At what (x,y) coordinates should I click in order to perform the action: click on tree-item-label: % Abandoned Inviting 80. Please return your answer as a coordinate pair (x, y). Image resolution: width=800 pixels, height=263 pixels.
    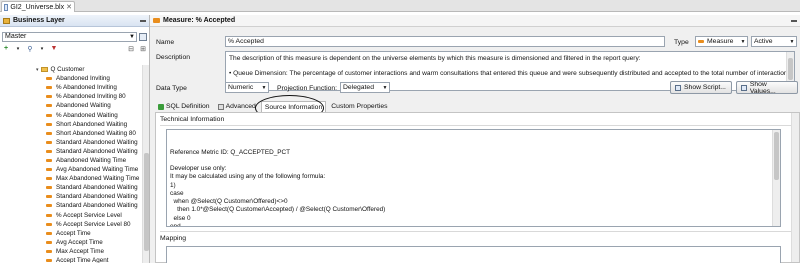
    Looking at the image, I should click on (91, 97).